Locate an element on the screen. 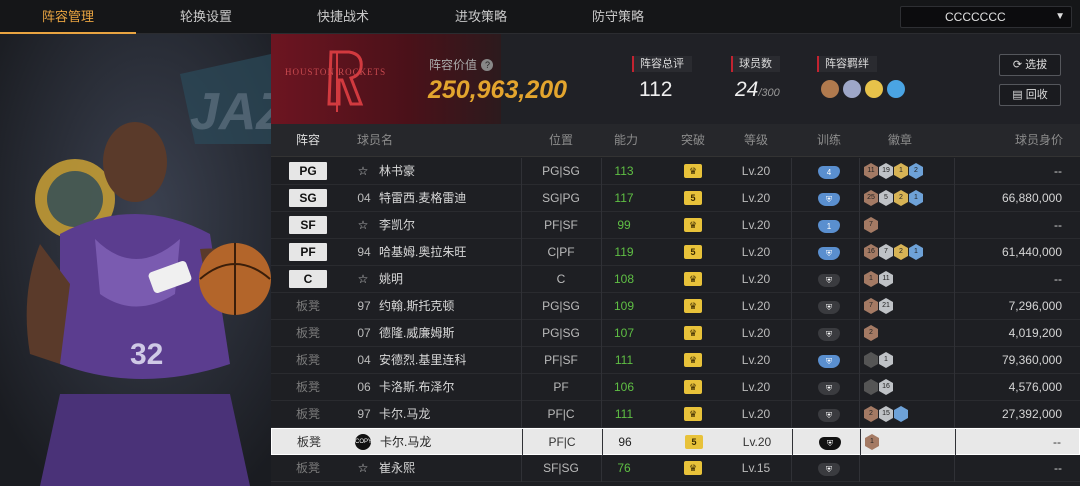  tab-offense: 进攻策略 is located at coordinates (481, 17).